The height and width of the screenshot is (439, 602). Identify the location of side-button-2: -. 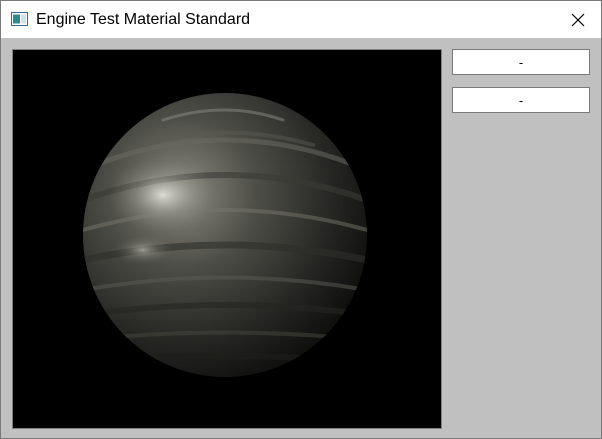
(521, 100).